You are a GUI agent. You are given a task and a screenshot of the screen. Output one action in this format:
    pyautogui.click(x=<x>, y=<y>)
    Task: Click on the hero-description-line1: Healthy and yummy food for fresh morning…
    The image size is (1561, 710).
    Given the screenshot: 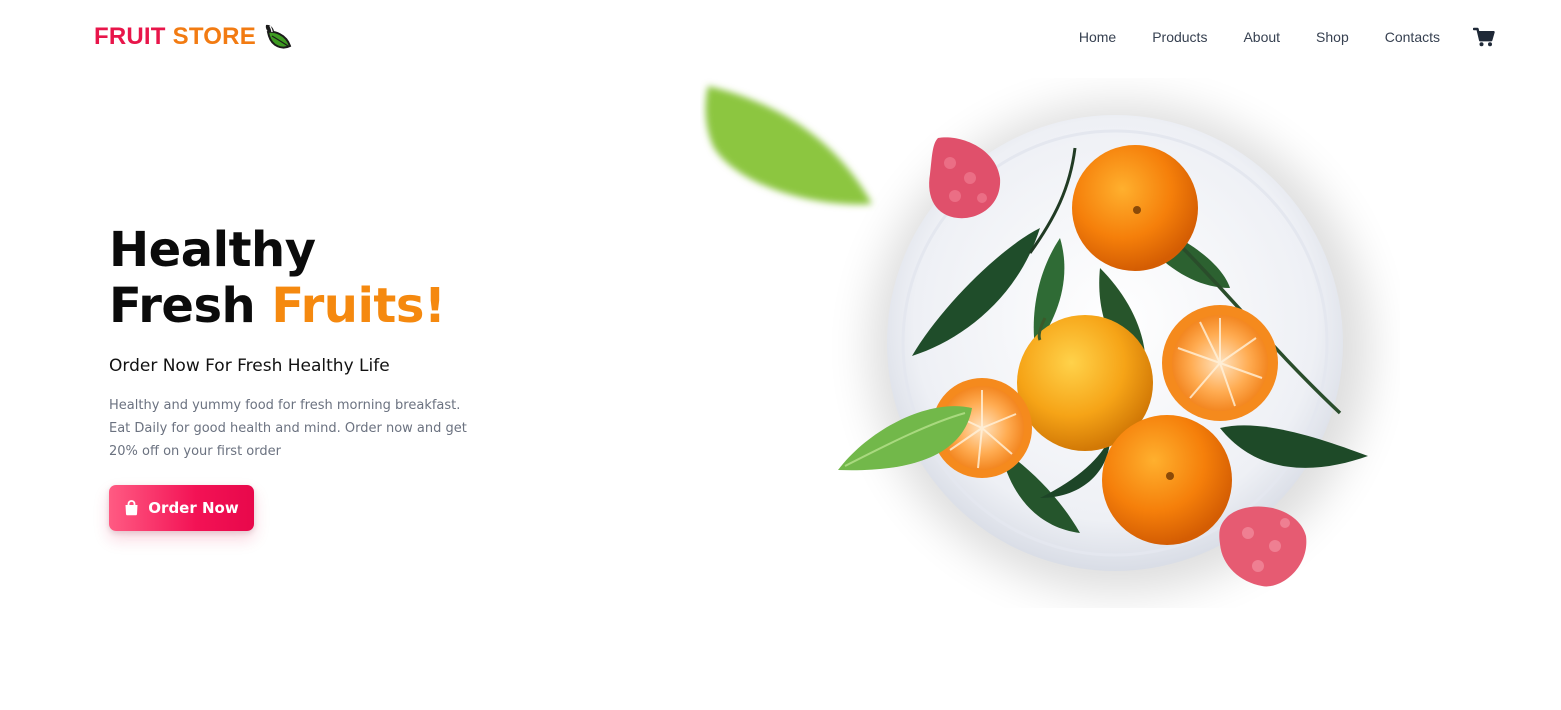 What is the action you would take?
    pyautogui.click(x=285, y=405)
    